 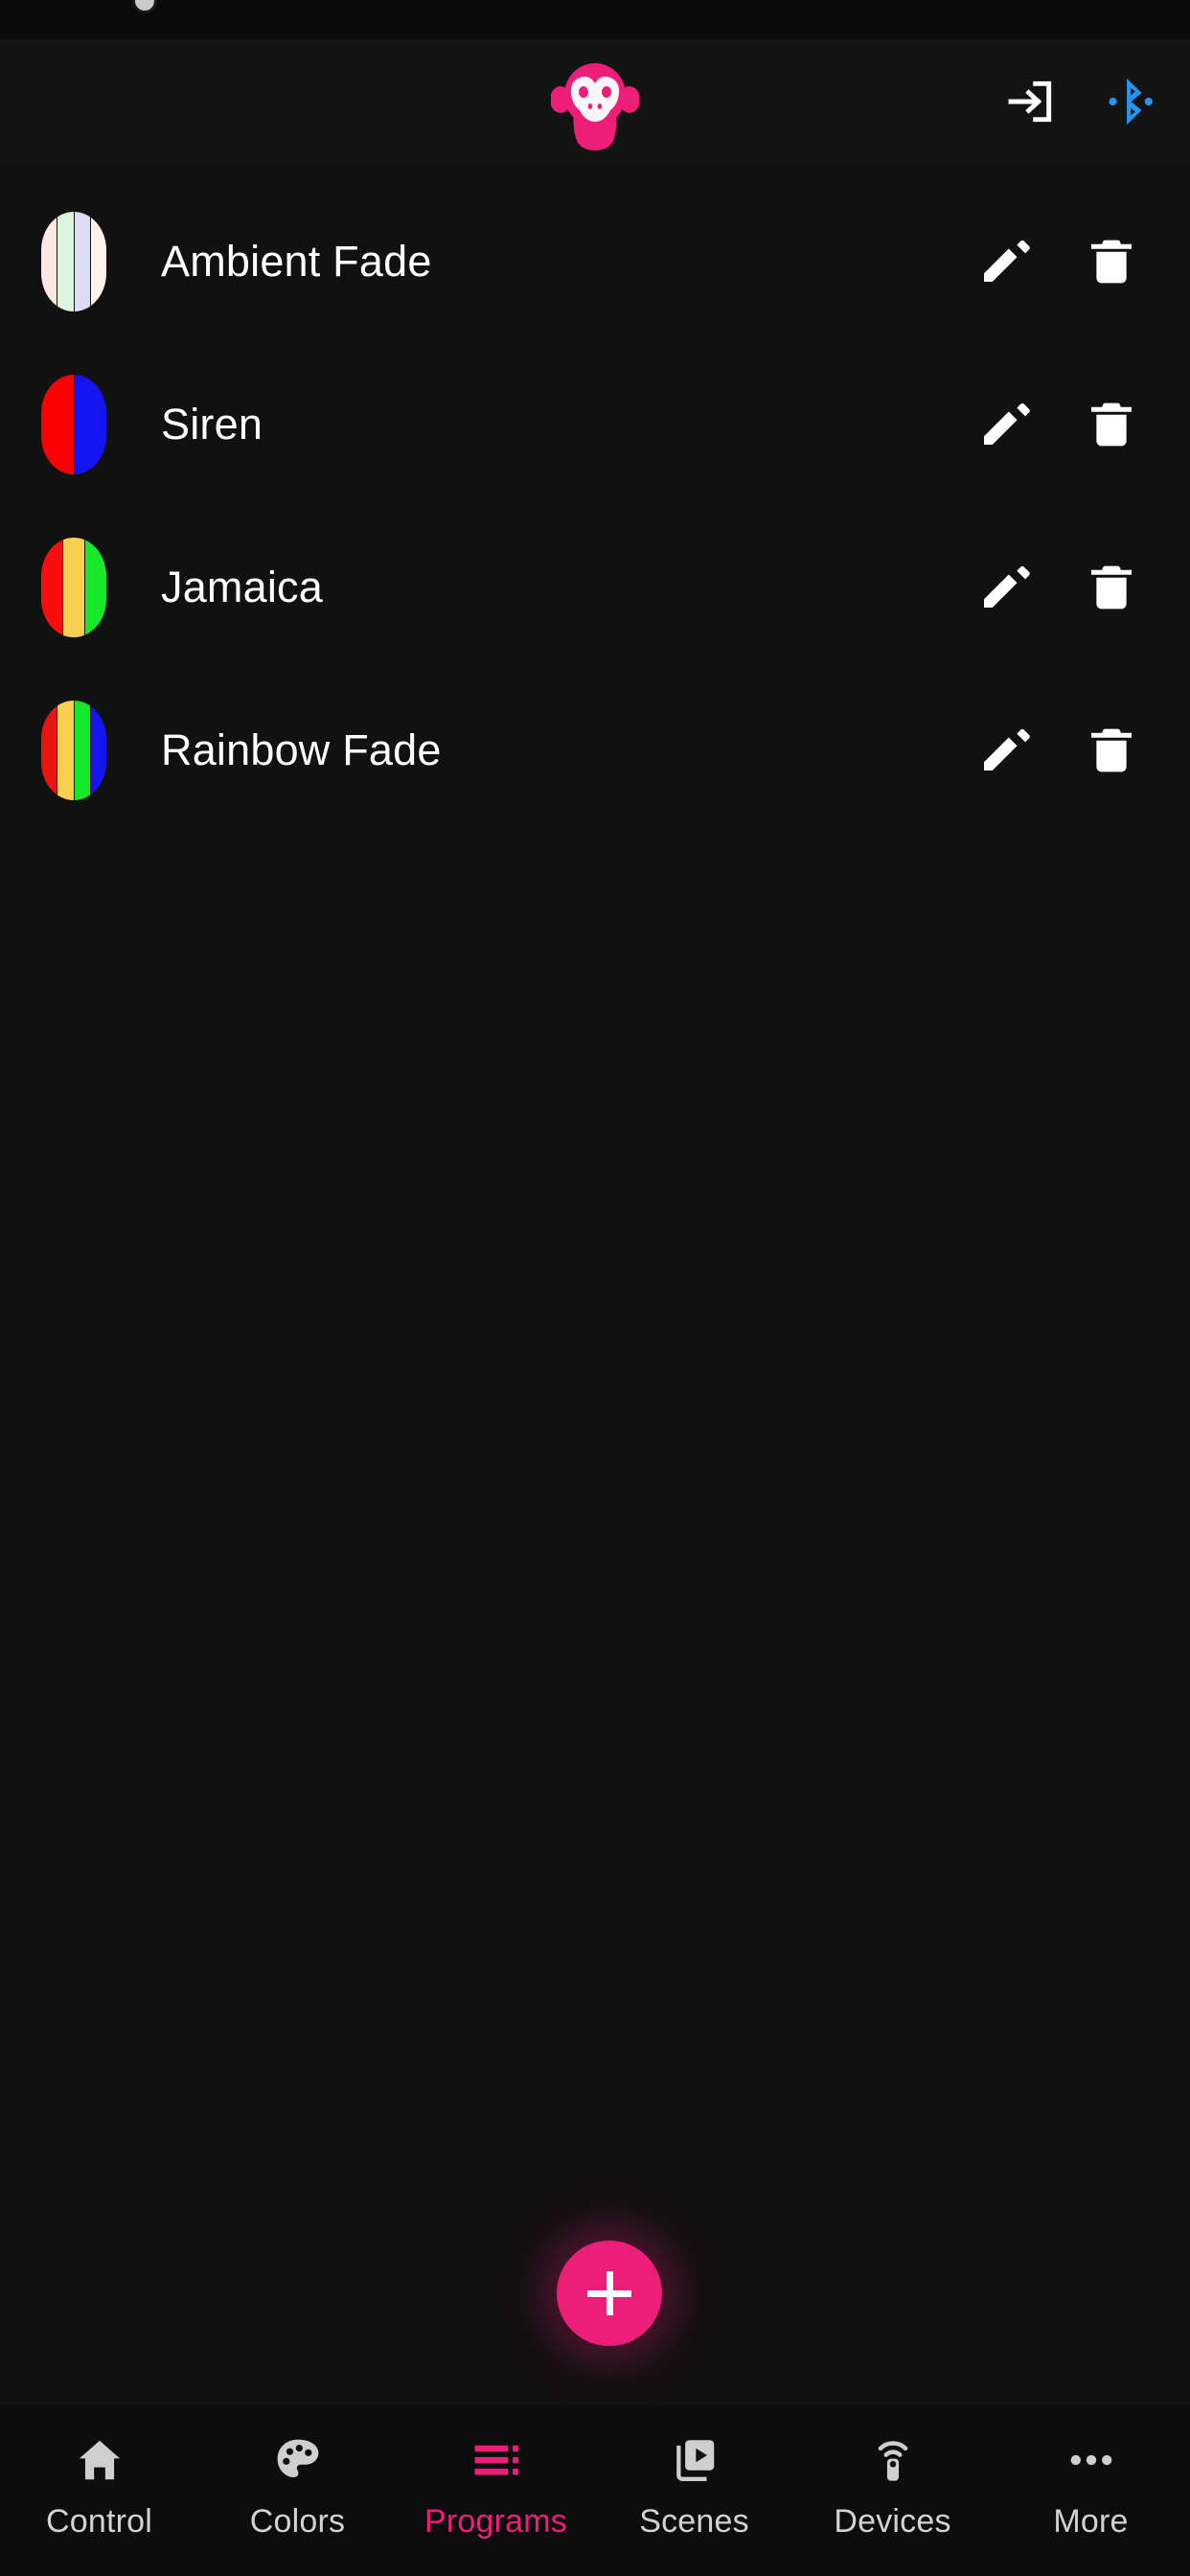 I want to click on header-actions, so click(x=1079, y=101).